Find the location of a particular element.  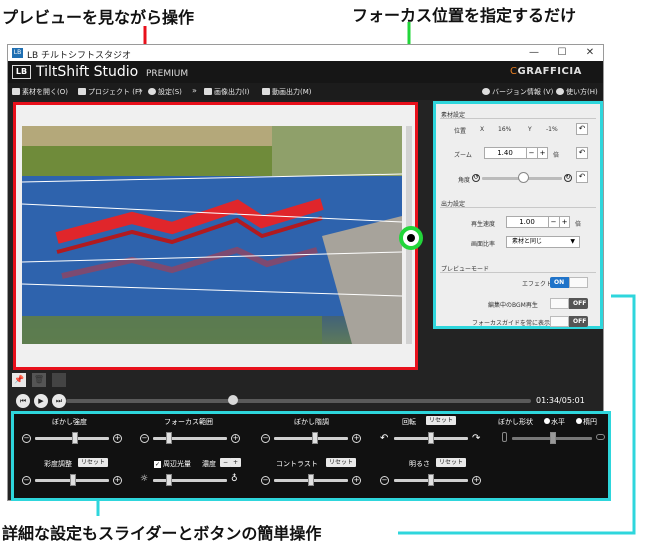

blur-strength-thumb is located at coordinates (75, 438).